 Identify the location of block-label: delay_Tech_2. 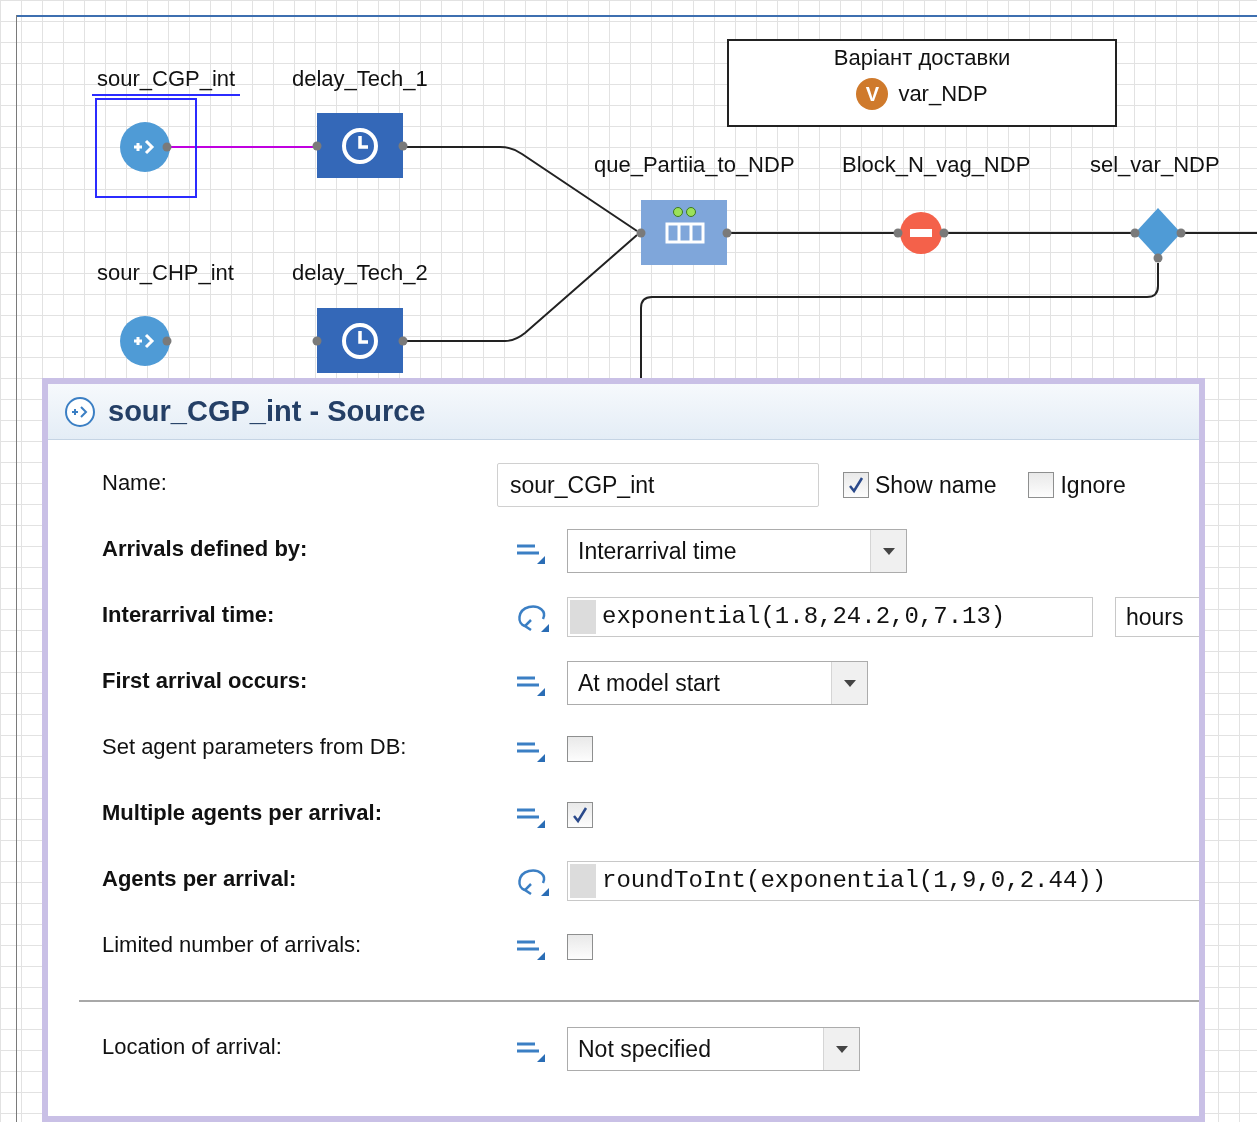
(360, 273).